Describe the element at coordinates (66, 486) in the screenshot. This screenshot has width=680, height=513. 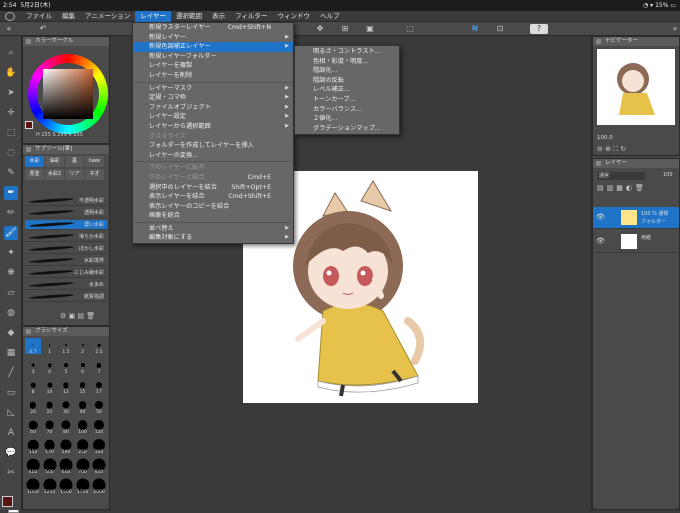
I see `brush-size-option: 1500` at that location.